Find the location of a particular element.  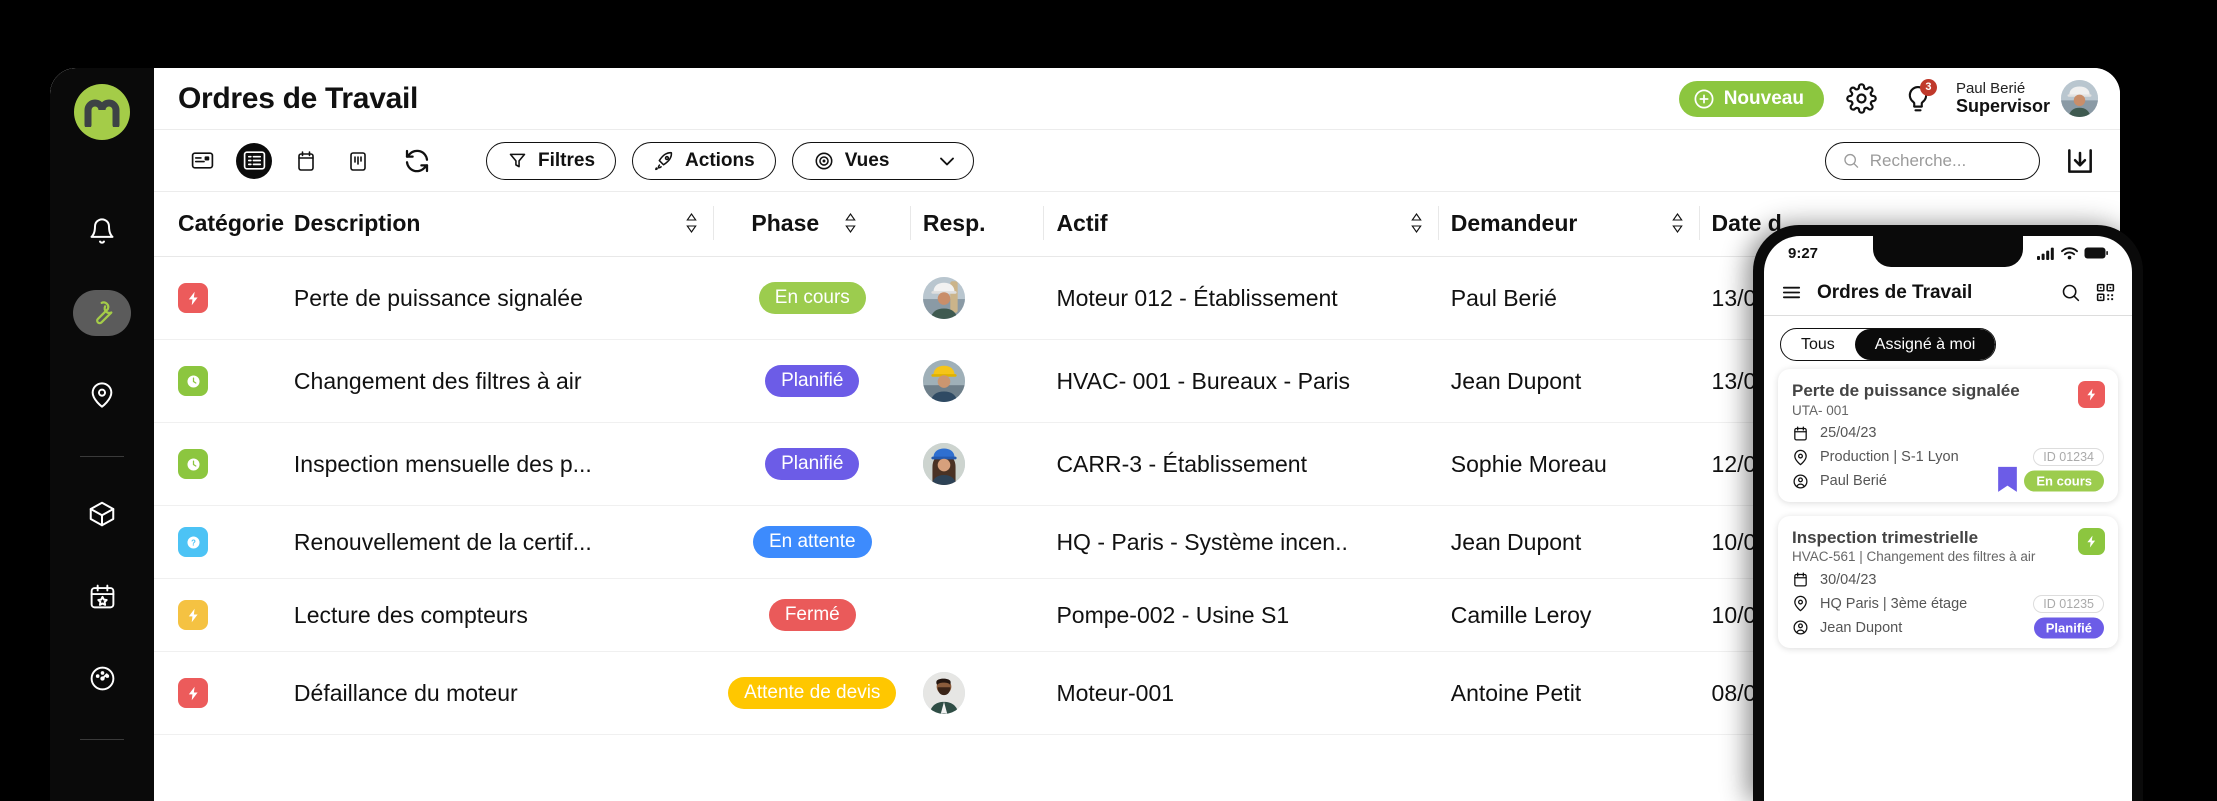

filters-button: Filtres is located at coordinates (551, 160).